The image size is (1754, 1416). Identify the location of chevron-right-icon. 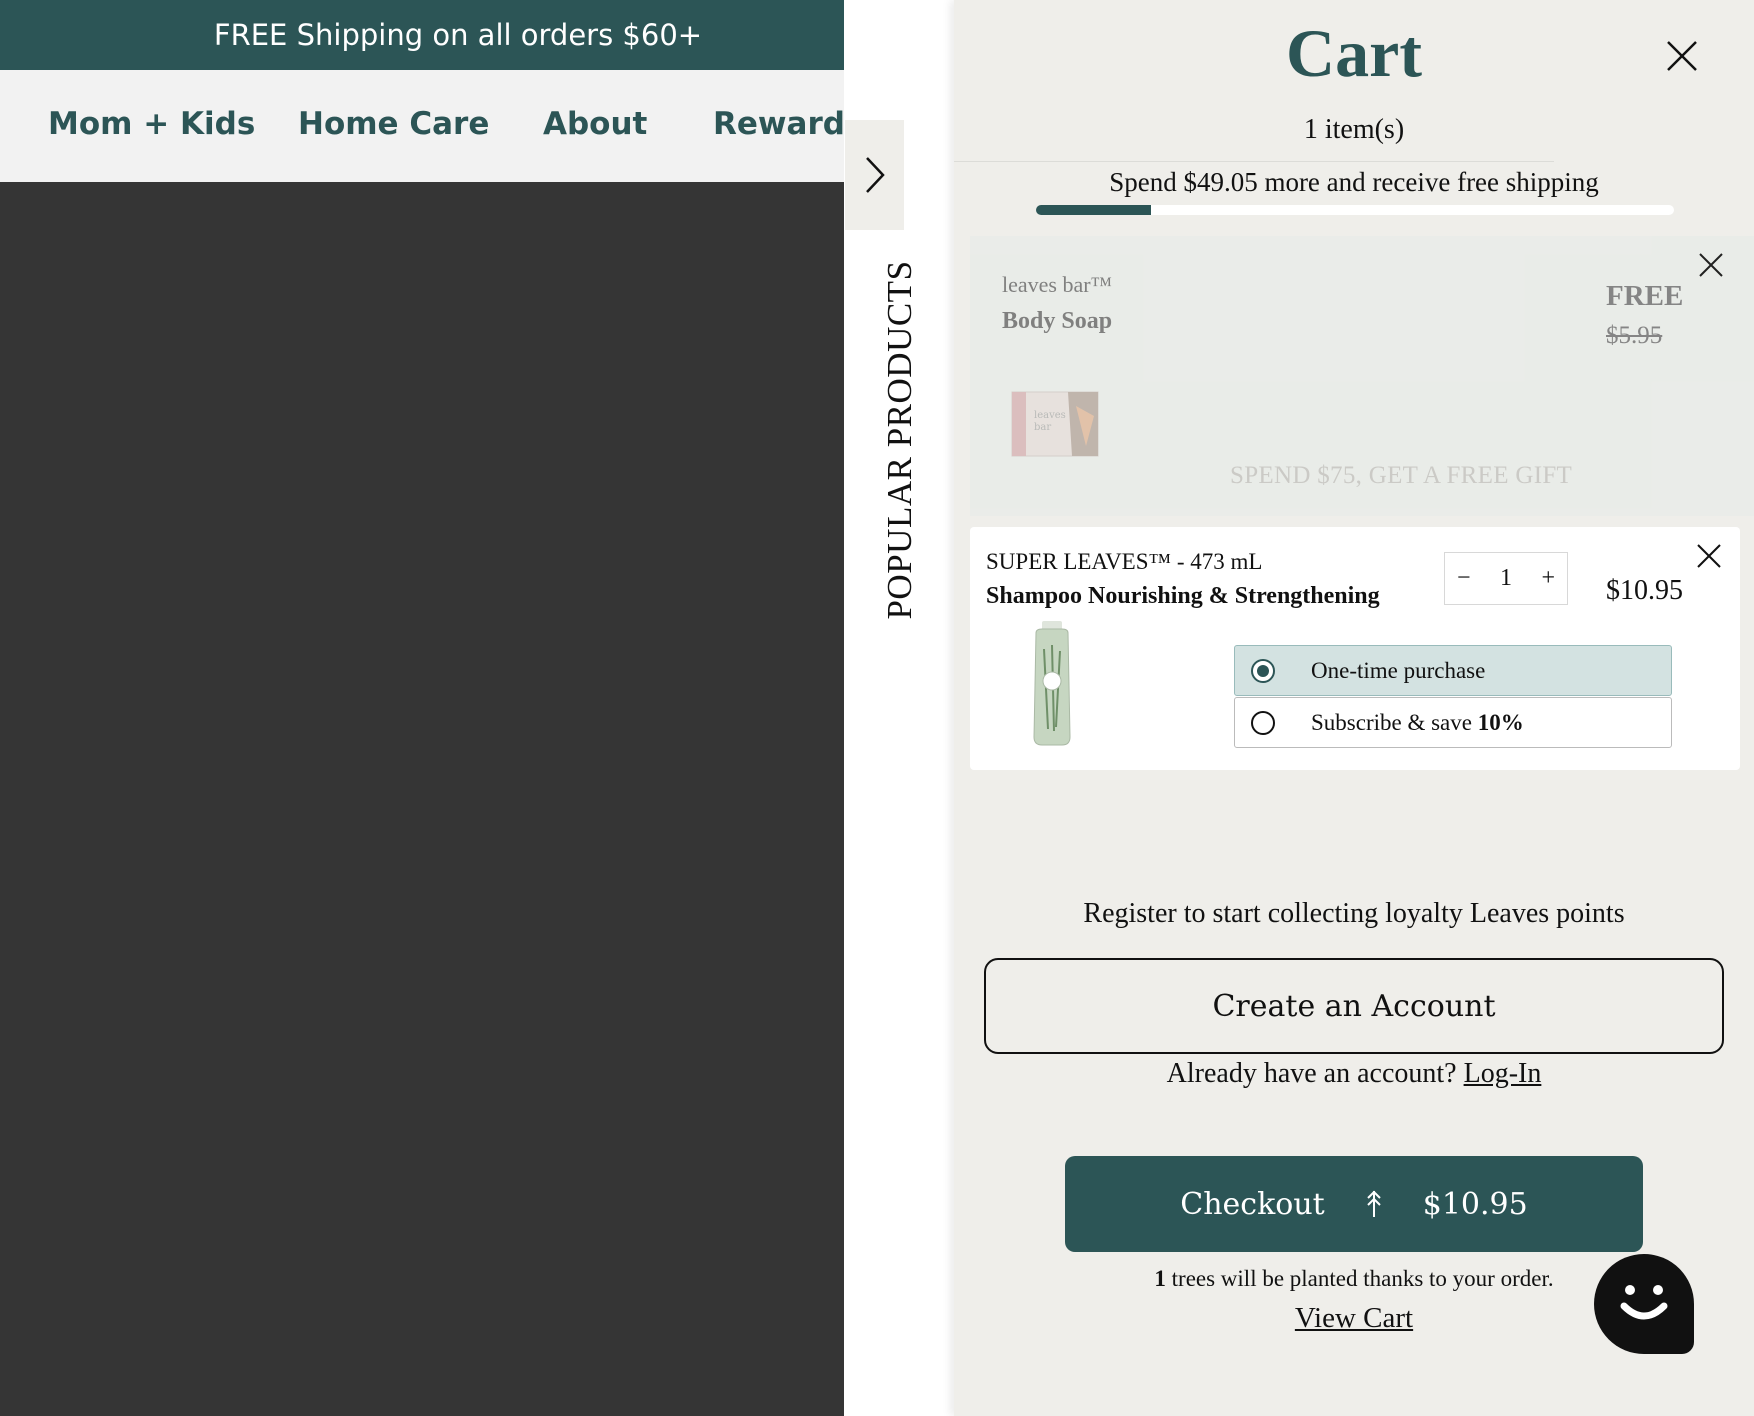
(875, 175).